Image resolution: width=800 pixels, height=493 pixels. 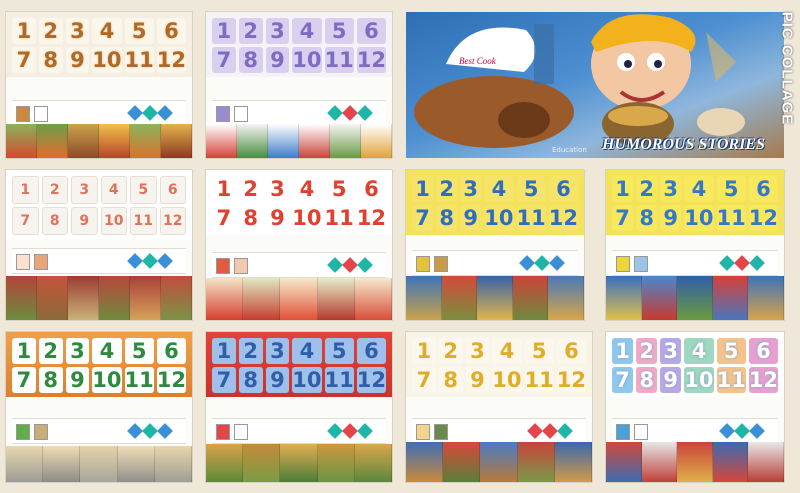 I want to click on number-card-6: 6, so click(x=371, y=351).